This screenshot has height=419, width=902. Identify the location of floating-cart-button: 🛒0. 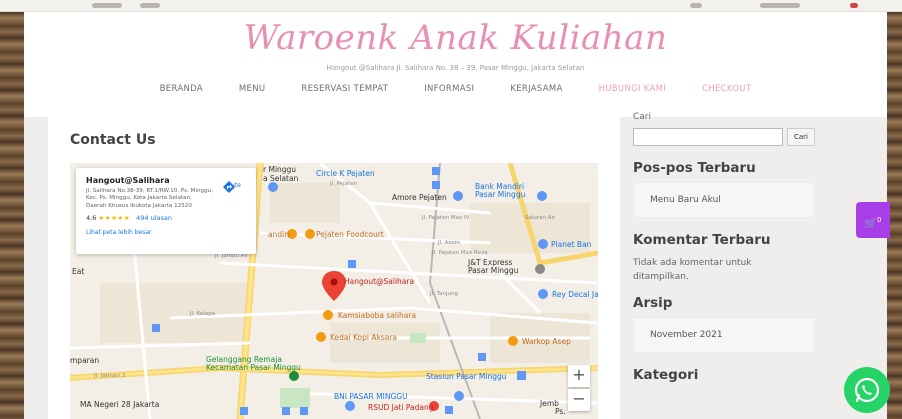
(873, 220).